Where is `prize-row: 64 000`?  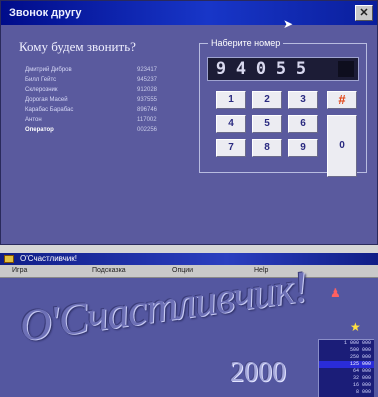 prize-row: 64 000 is located at coordinates (361, 371).